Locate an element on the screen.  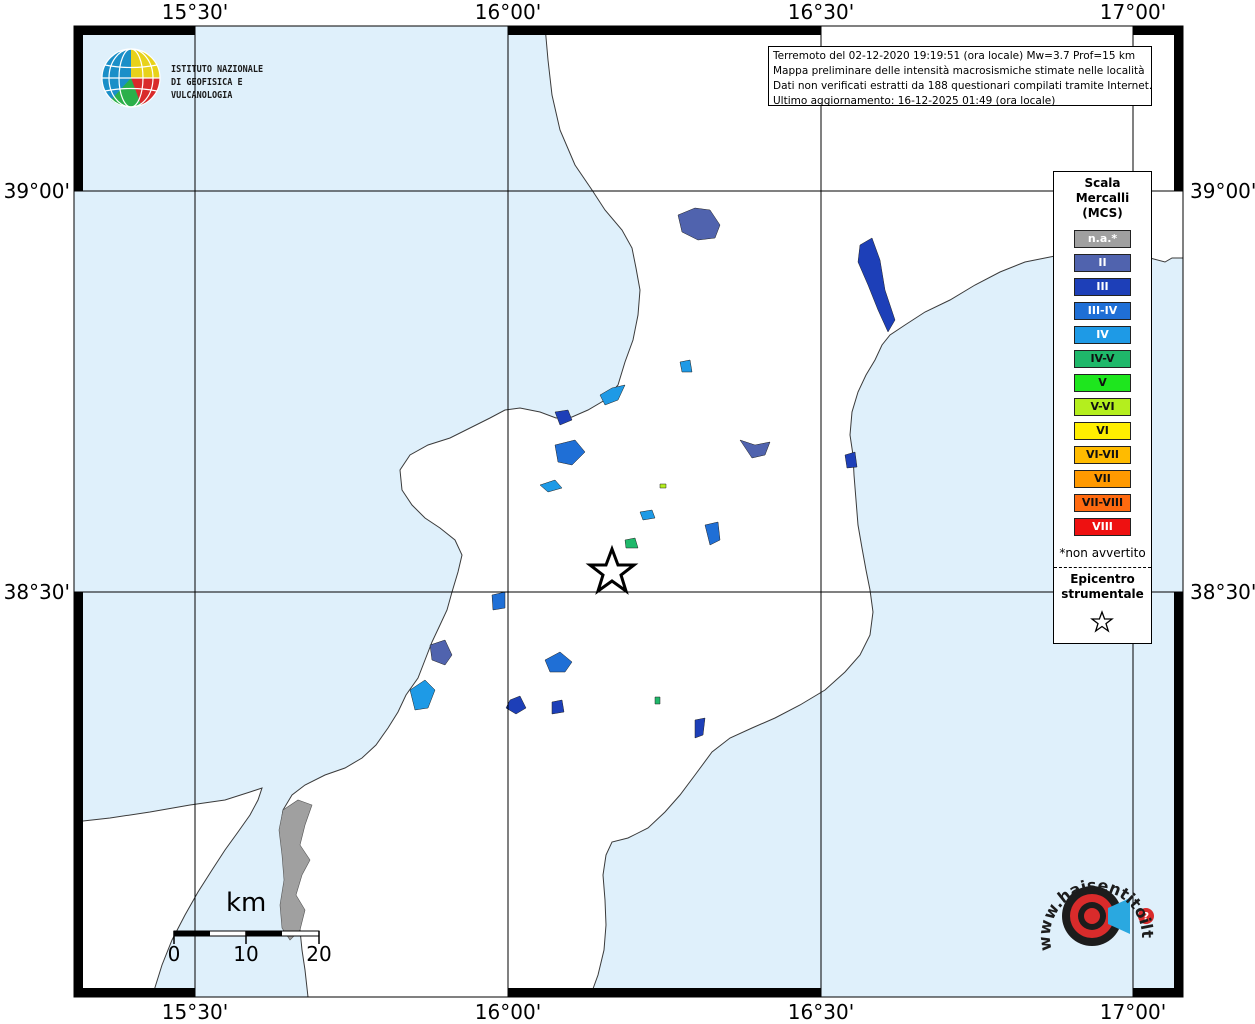
ingv-line-1: ISTITUTO NAZIONALE is located at coordinates (217, 69).